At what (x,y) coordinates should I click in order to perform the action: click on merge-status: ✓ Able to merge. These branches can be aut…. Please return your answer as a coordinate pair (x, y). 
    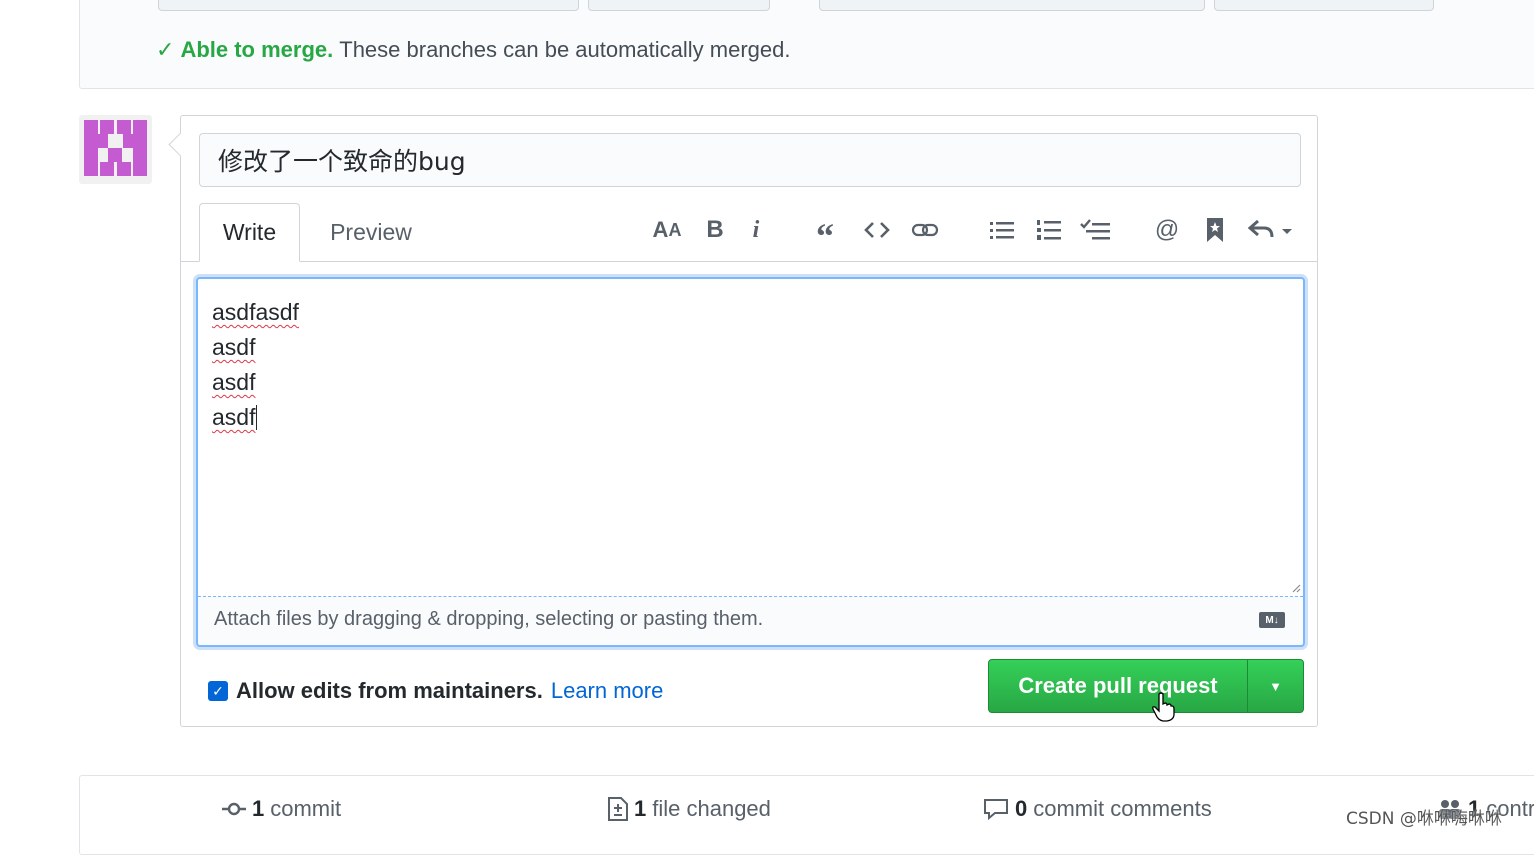
    Looking at the image, I should click on (473, 50).